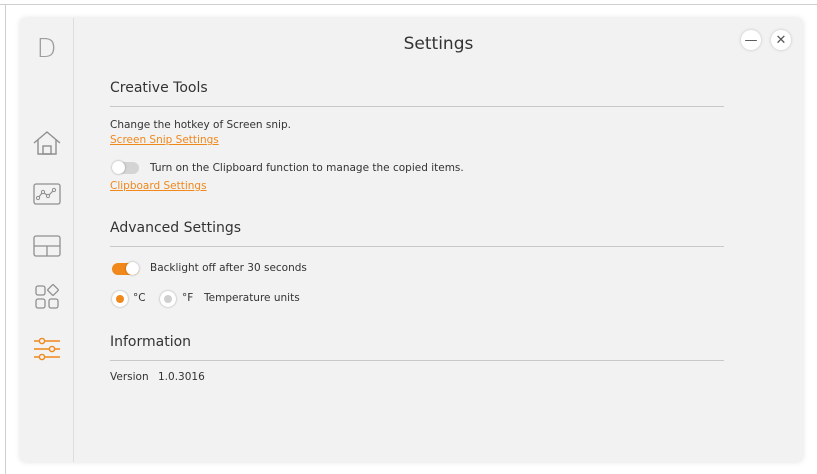 This screenshot has width=817, height=474. What do you see at coordinates (151, 342) in the screenshot?
I see `section-title-information: Information` at bounding box center [151, 342].